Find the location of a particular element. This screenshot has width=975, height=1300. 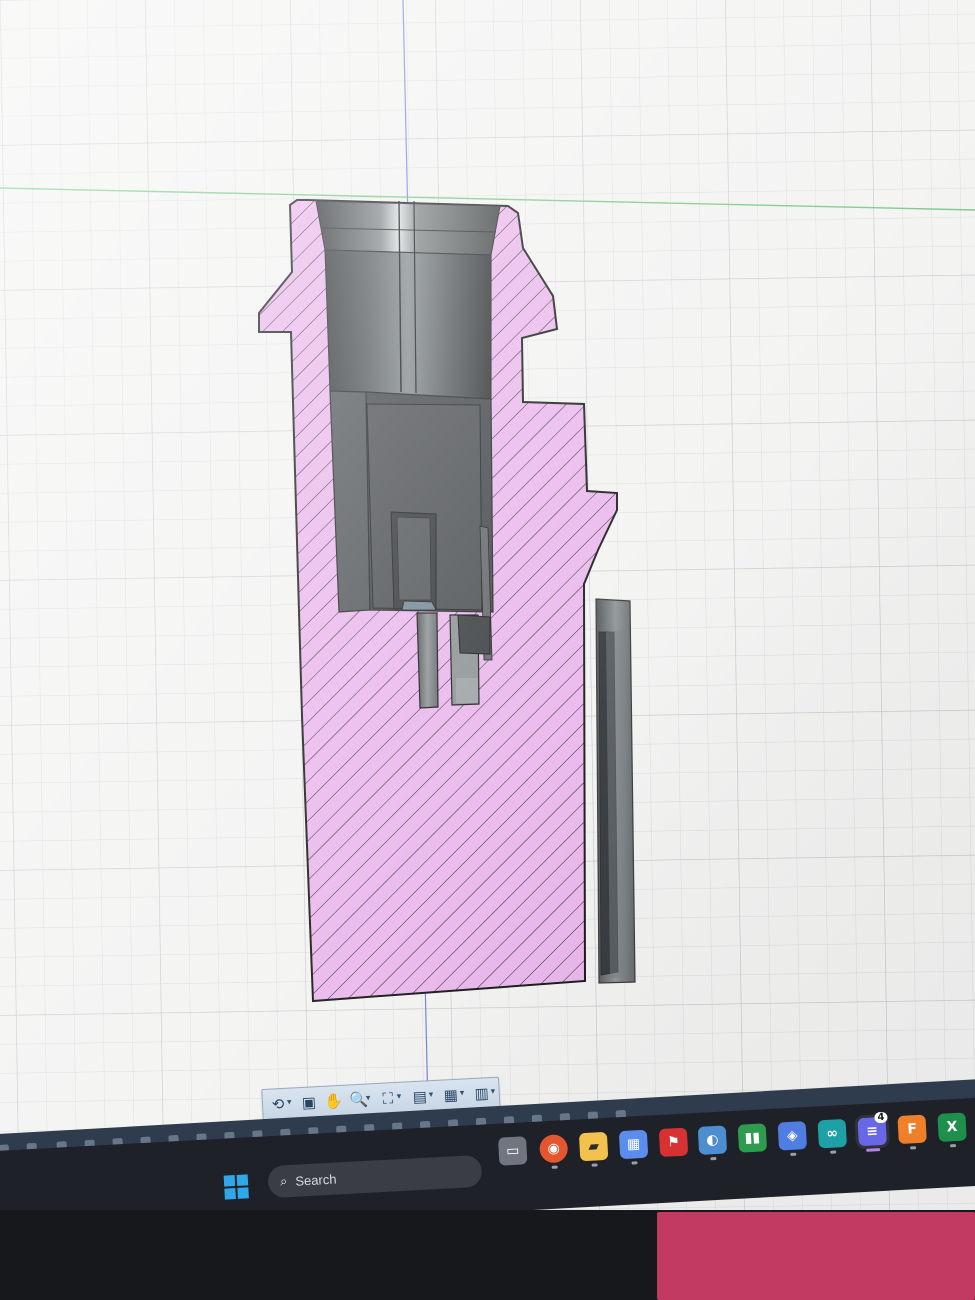

look-at-icon: ▣ is located at coordinates (309, 1103).